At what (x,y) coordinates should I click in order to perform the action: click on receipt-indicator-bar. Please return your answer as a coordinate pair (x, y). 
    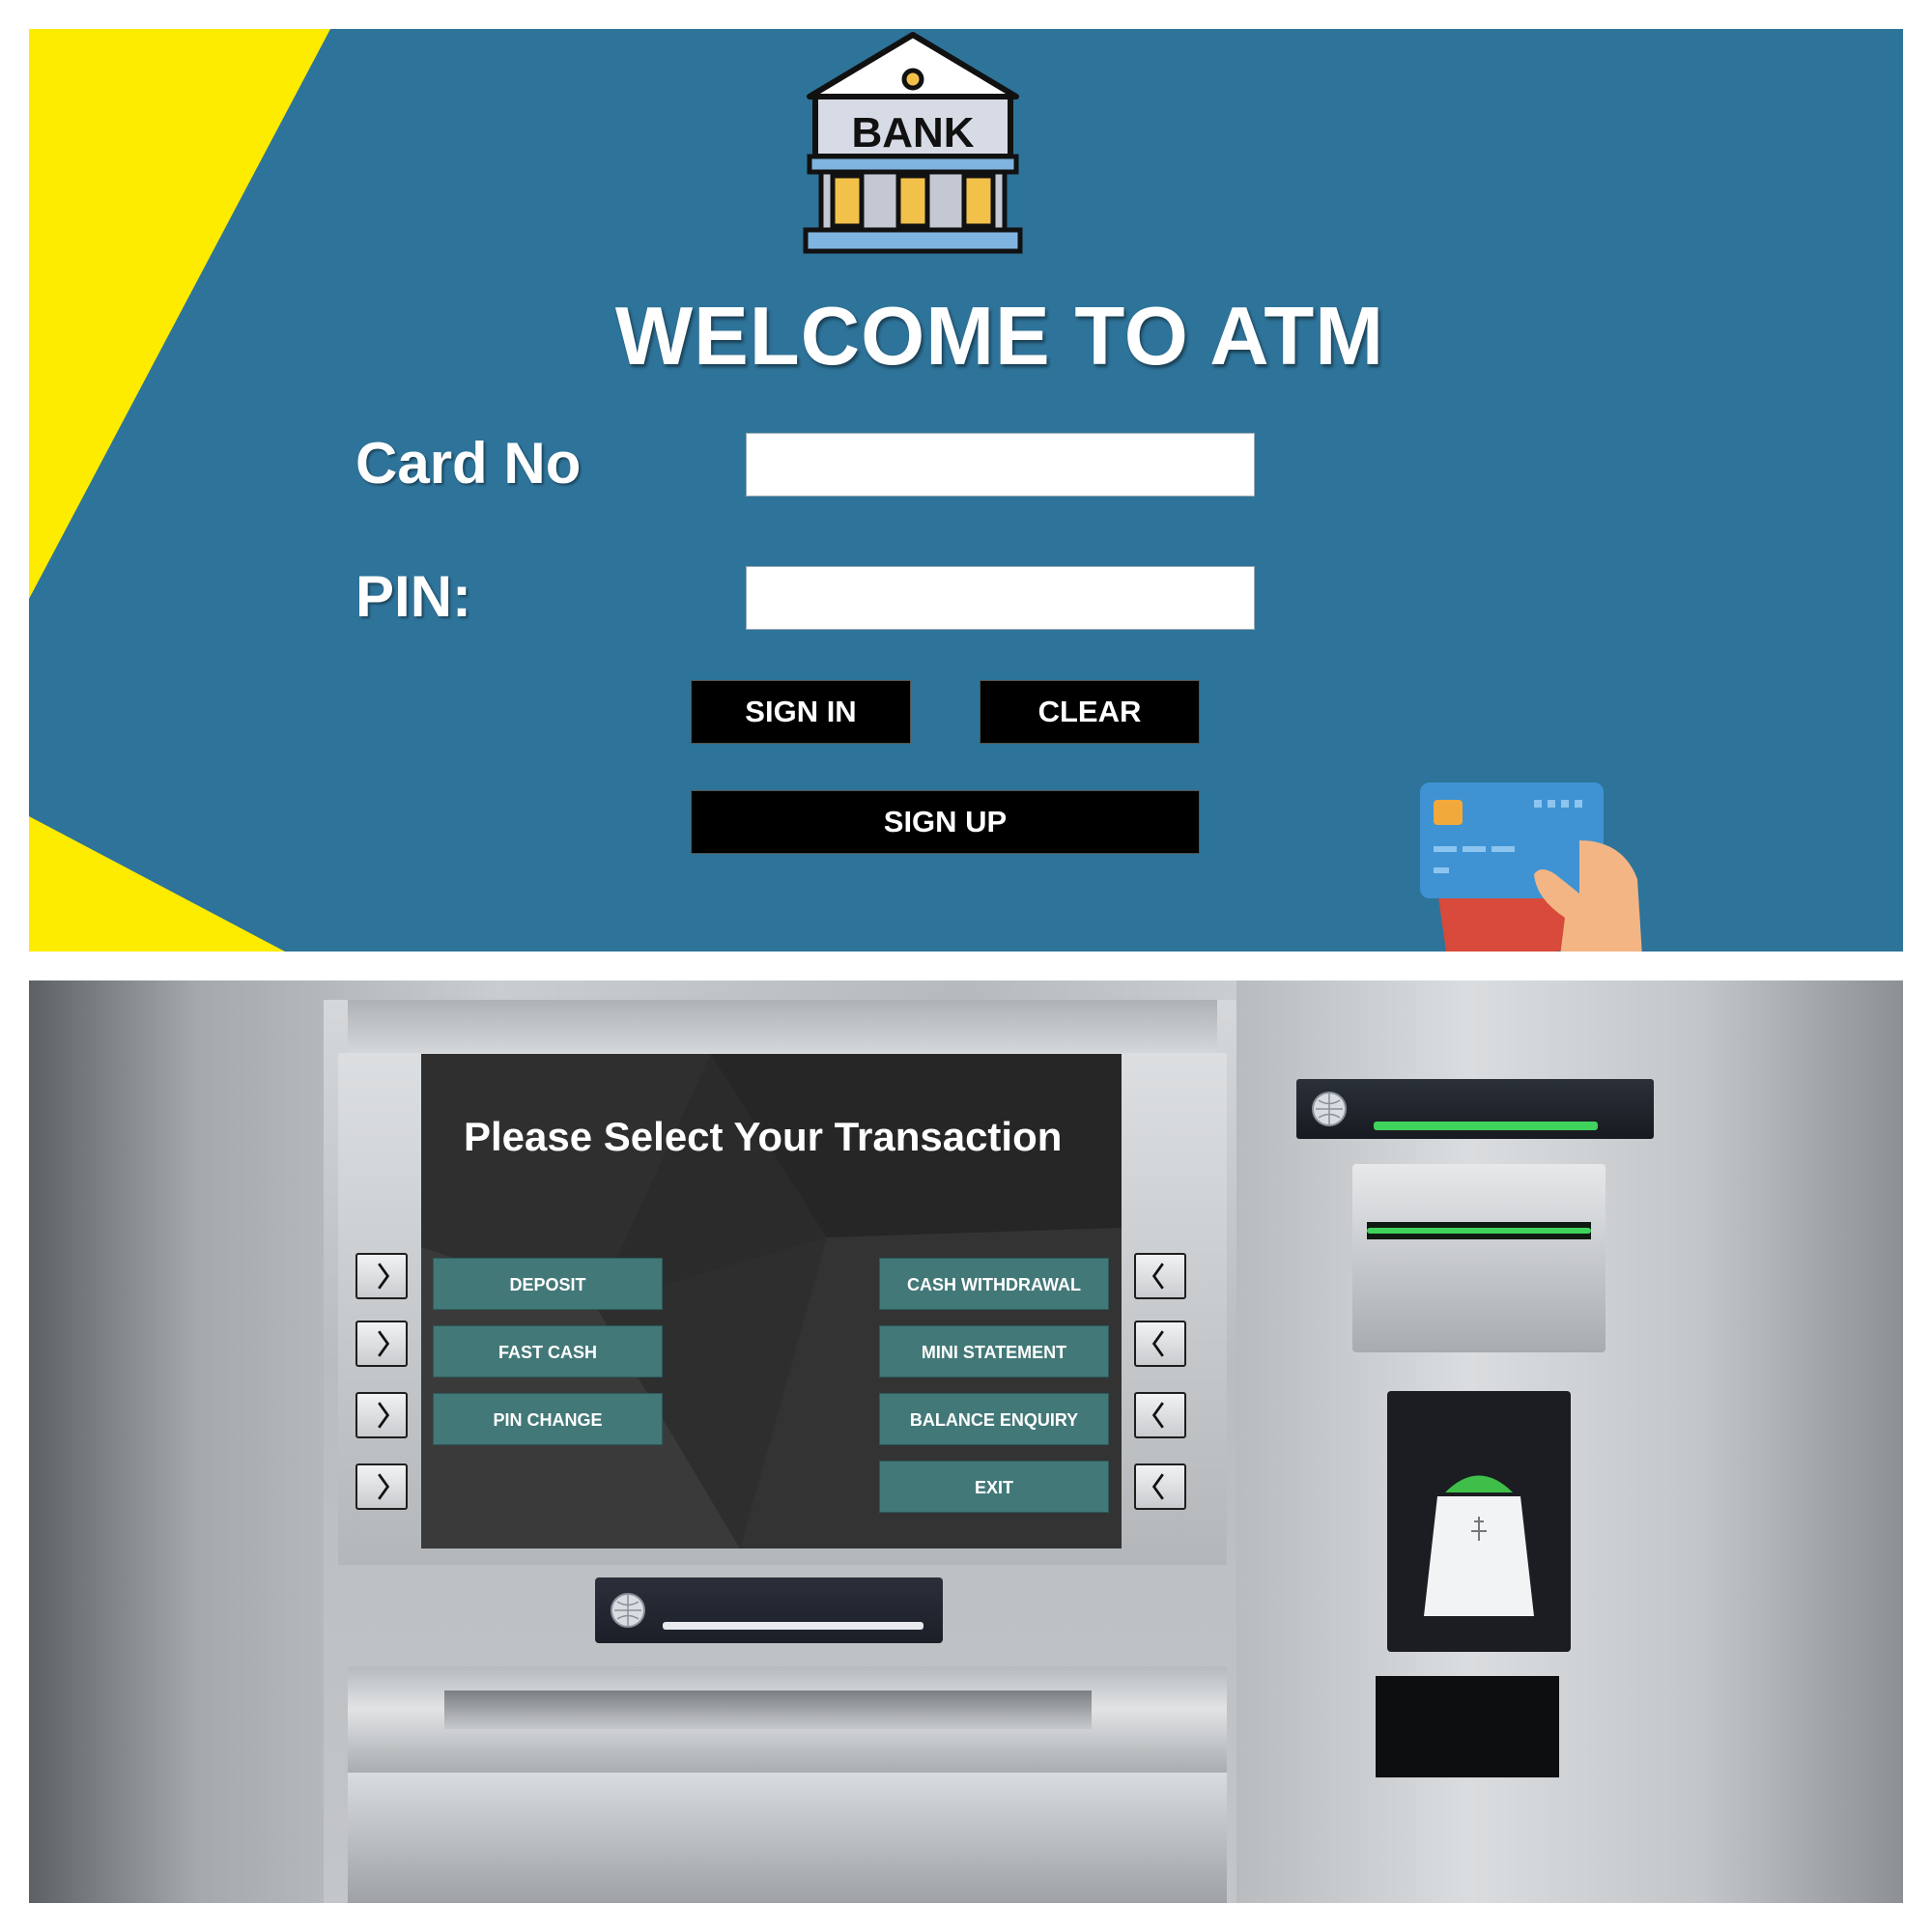
    Looking at the image, I should click on (793, 1626).